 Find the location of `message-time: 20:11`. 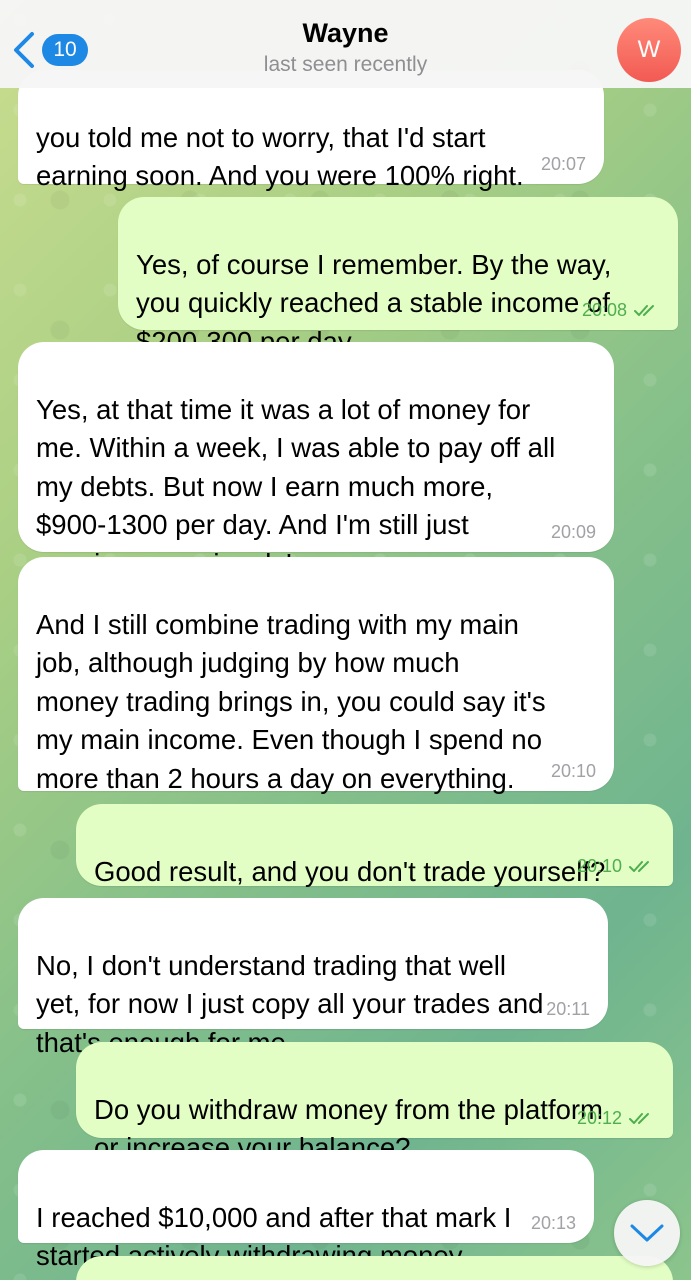

message-time: 20:11 is located at coordinates (568, 1009).